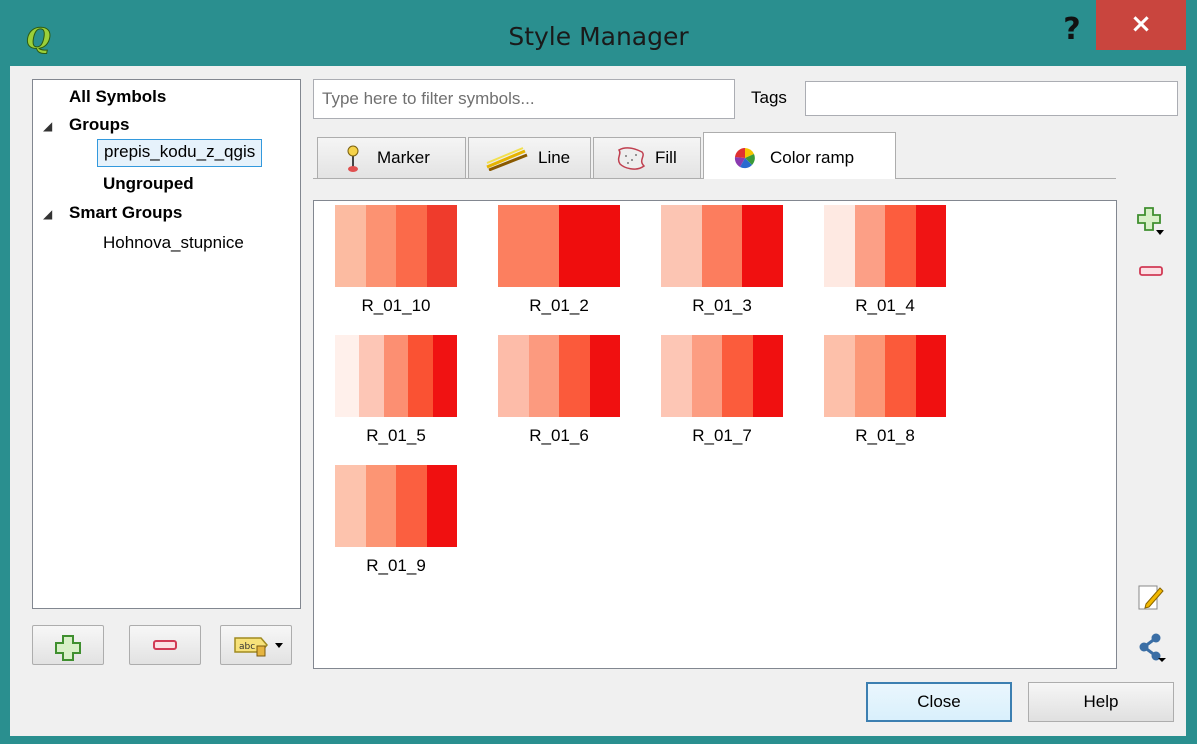 The image size is (1197, 744). What do you see at coordinates (396, 306) in the screenshot?
I see `color-ramp-label: R_01_10` at bounding box center [396, 306].